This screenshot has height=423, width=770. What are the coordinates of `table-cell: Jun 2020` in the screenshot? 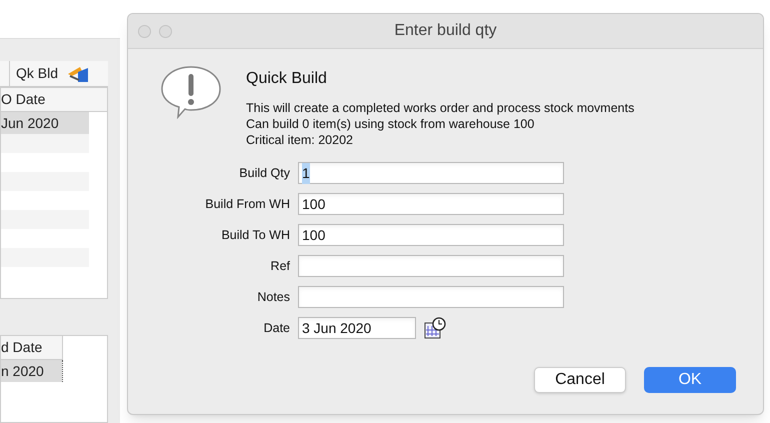 It's located at (45, 123).